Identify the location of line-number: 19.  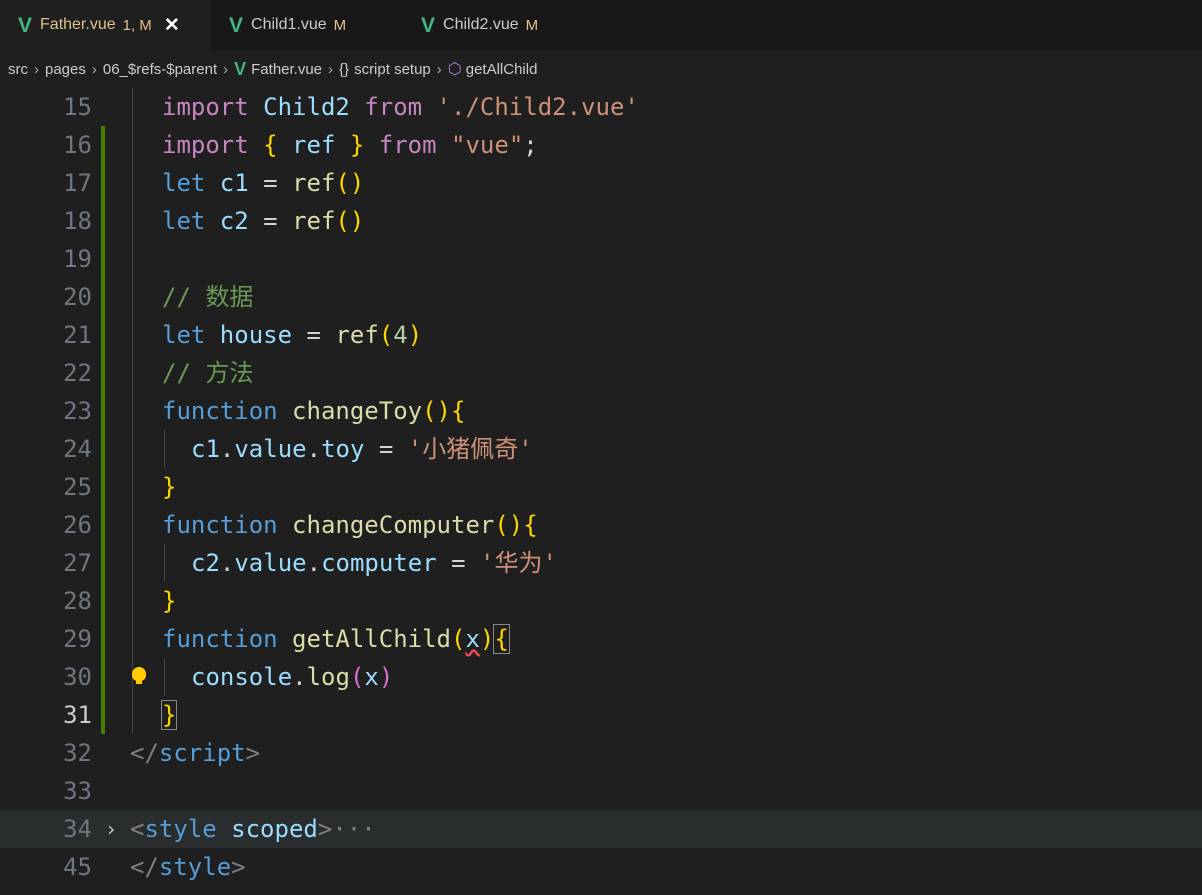
(77, 259).